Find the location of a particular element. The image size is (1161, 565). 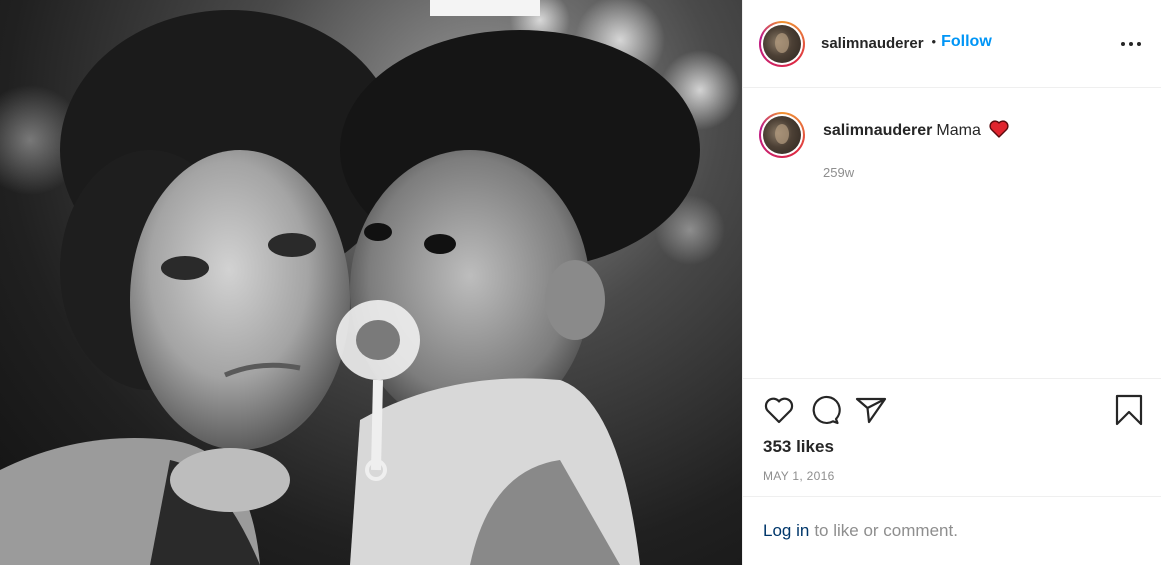

post-date: MAY 1, 2016 is located at coordinates (952, 476).